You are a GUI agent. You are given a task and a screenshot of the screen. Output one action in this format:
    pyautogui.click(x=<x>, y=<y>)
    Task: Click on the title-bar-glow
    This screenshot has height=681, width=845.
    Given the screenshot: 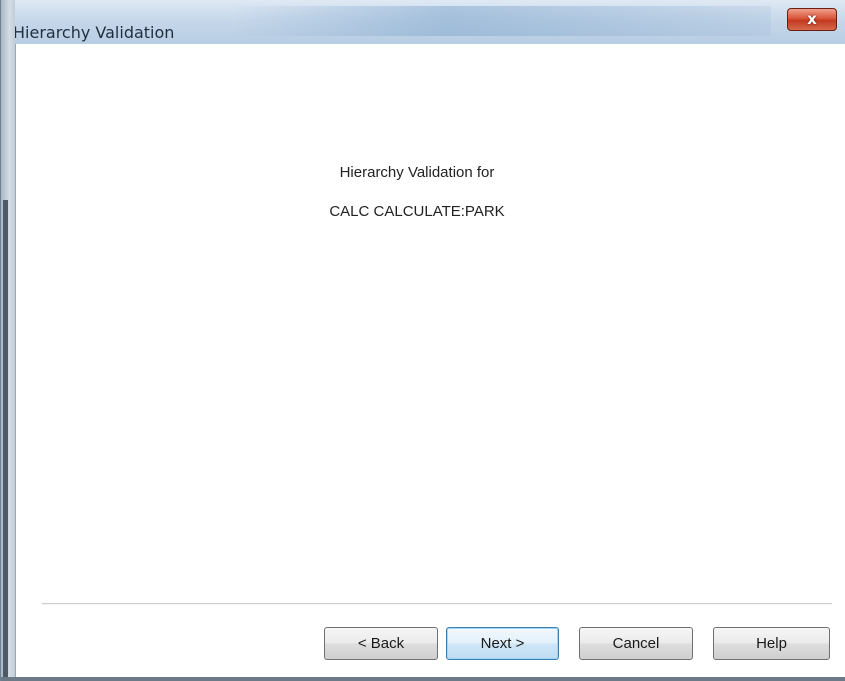 What is the action you would take?
    pyautogui.click(x=501, y=21)
    